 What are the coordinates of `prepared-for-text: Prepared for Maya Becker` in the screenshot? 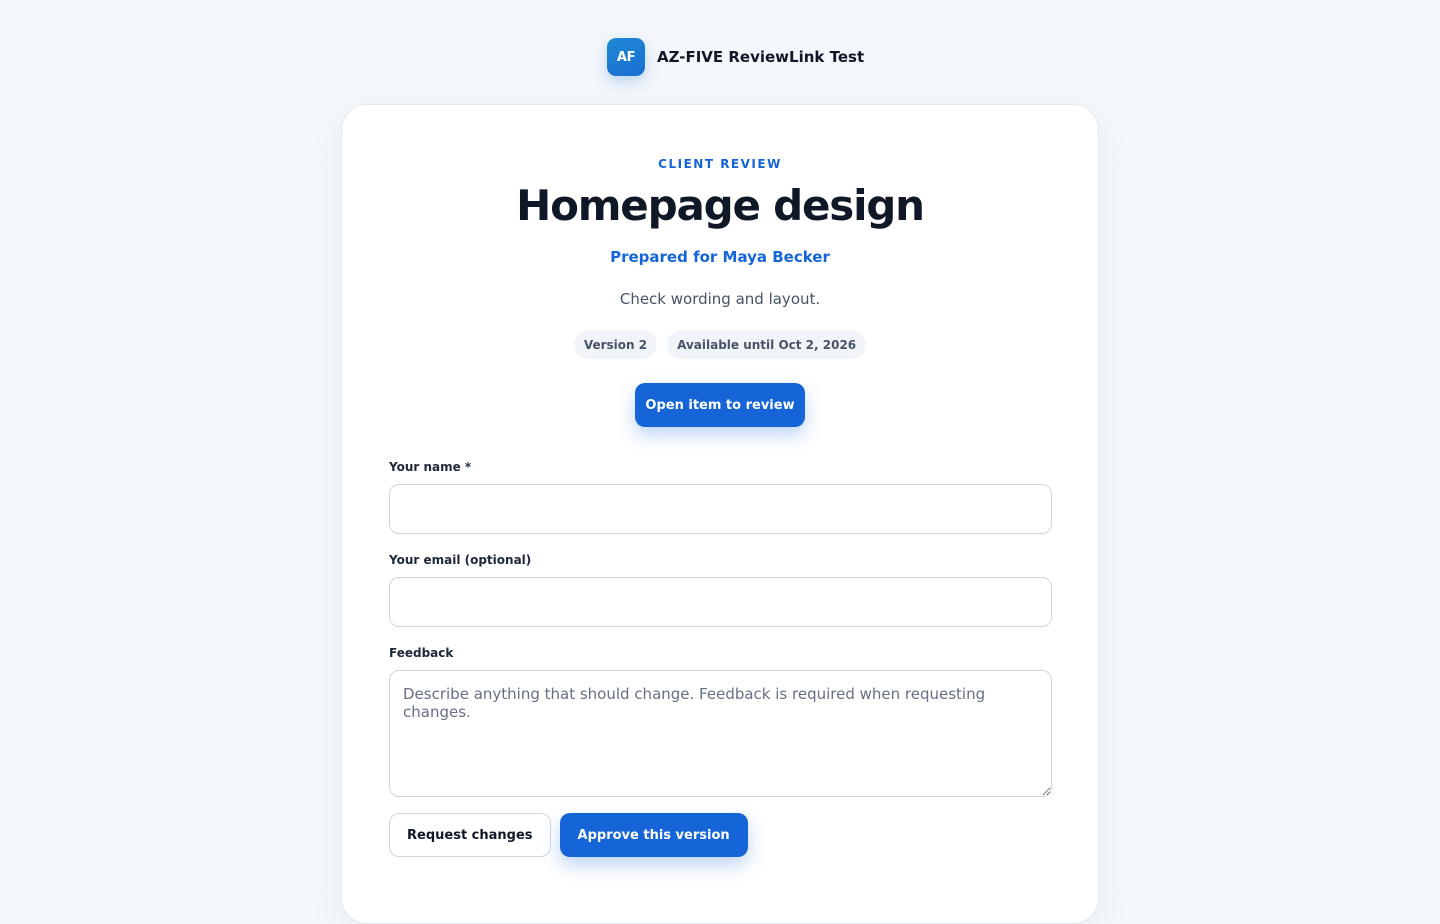 It's located at (720, 257).